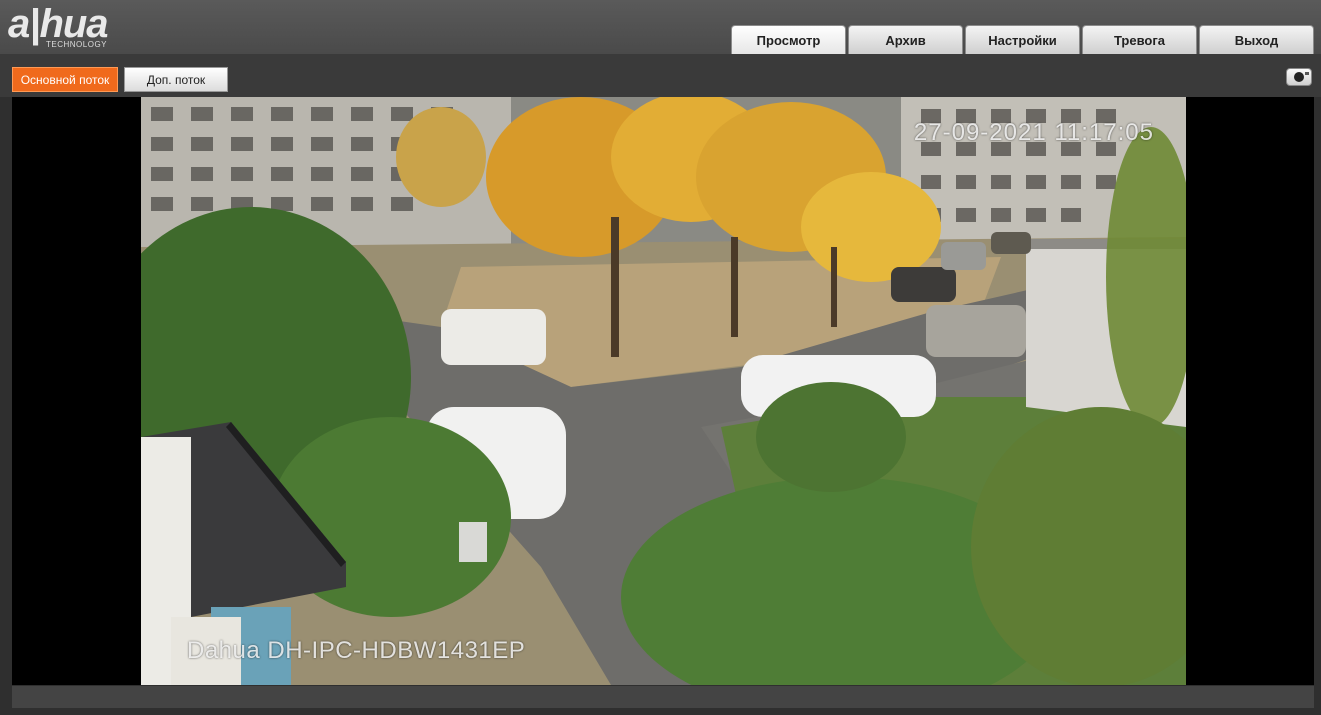  I want to click on sub-stream-button: Доп. поток, so click(176, 79).